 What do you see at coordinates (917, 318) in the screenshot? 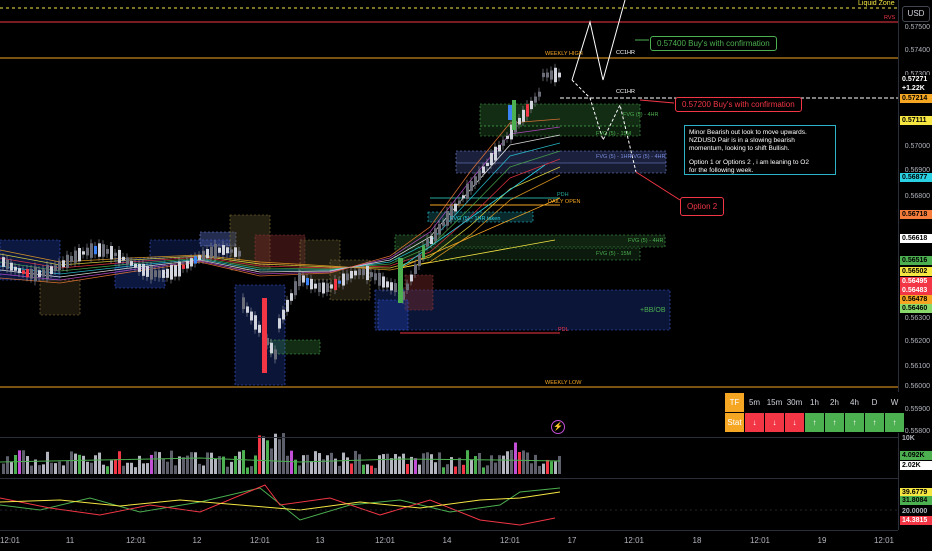
I see `price-tick: 0.56300` at bounding box center [917, 318].